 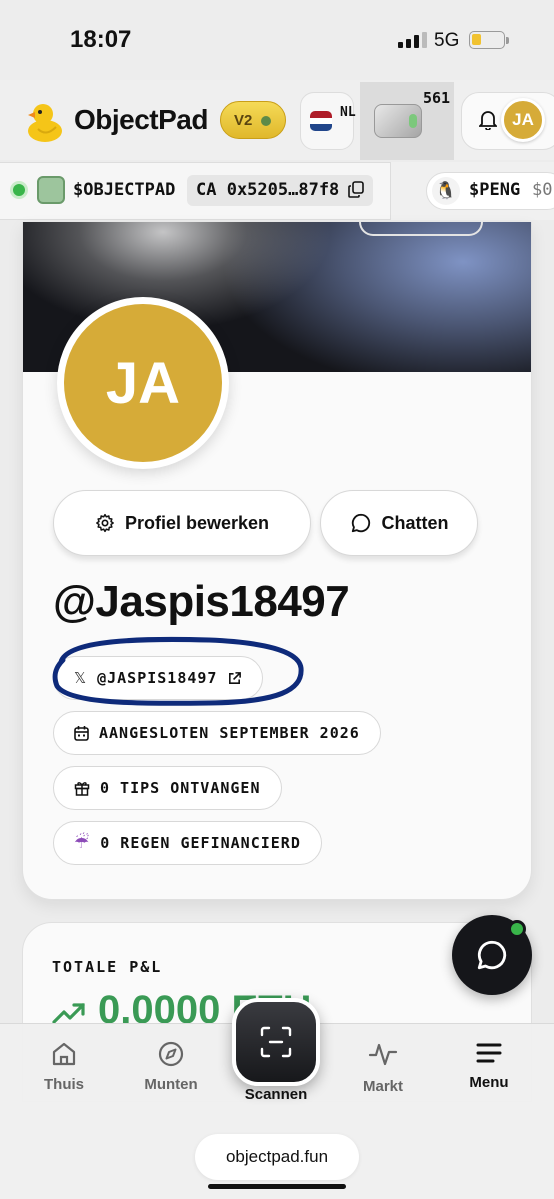 I want to click on scan-icon, so click(x=276, y=1042).